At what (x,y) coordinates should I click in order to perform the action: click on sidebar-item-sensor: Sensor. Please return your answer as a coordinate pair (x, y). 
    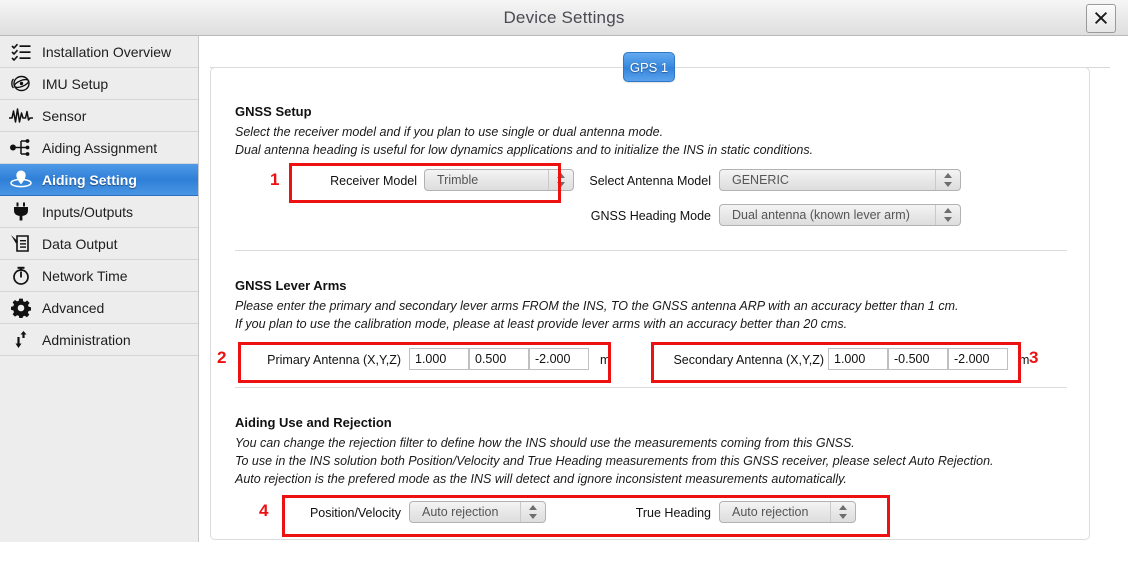
    Looking at the image, I should click on (99, 116).